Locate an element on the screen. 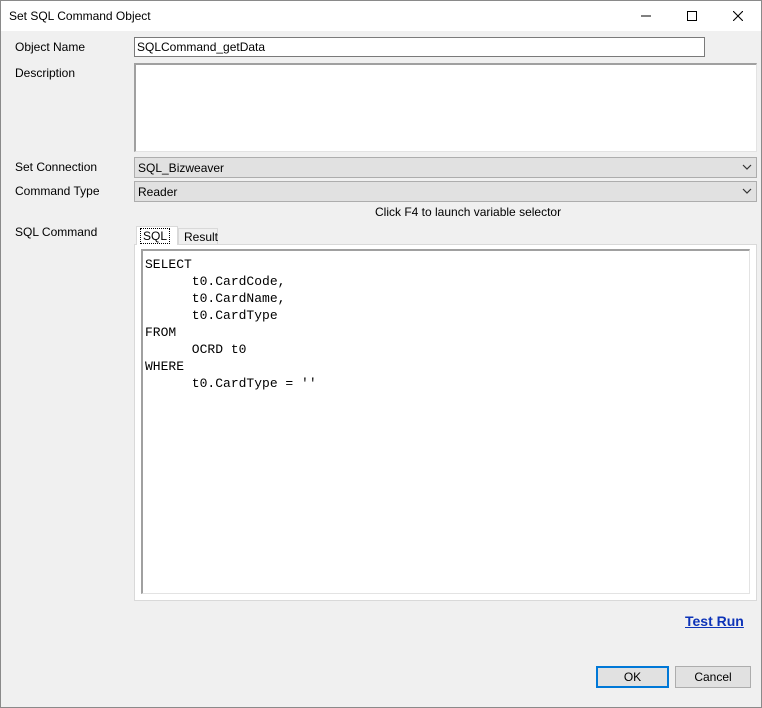  close-button is located at coordinates (738, 16).